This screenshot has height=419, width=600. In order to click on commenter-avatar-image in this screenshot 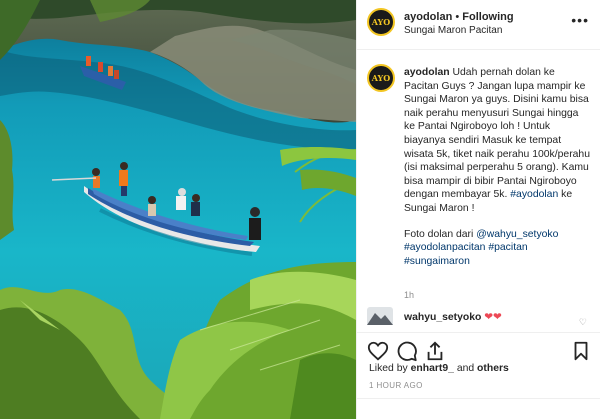, I will do `click(380, 316)`.